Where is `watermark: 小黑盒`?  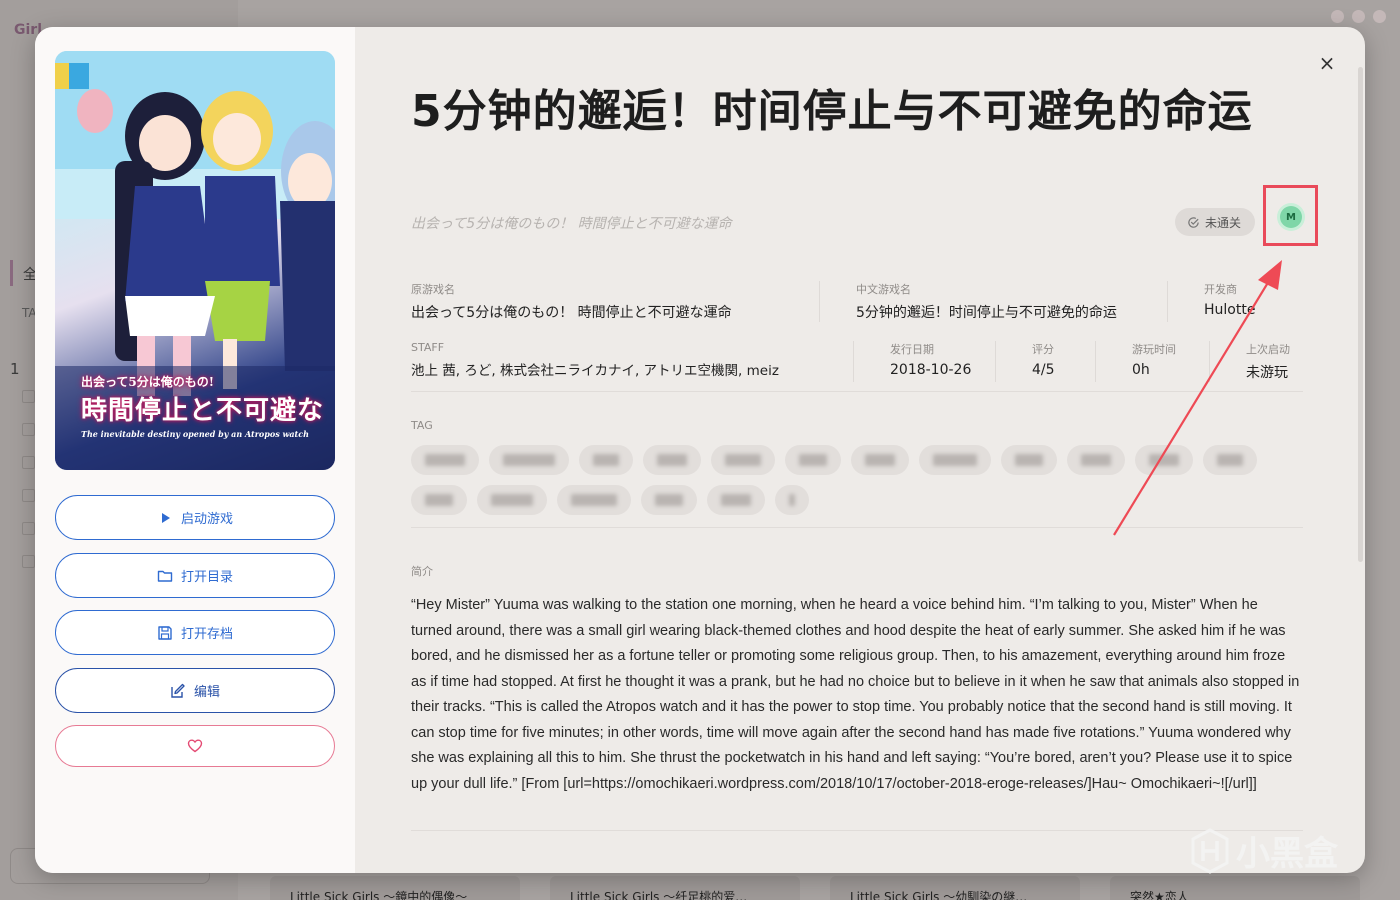 watermark: 小黑盒 is located at coordinates (1264, 850).